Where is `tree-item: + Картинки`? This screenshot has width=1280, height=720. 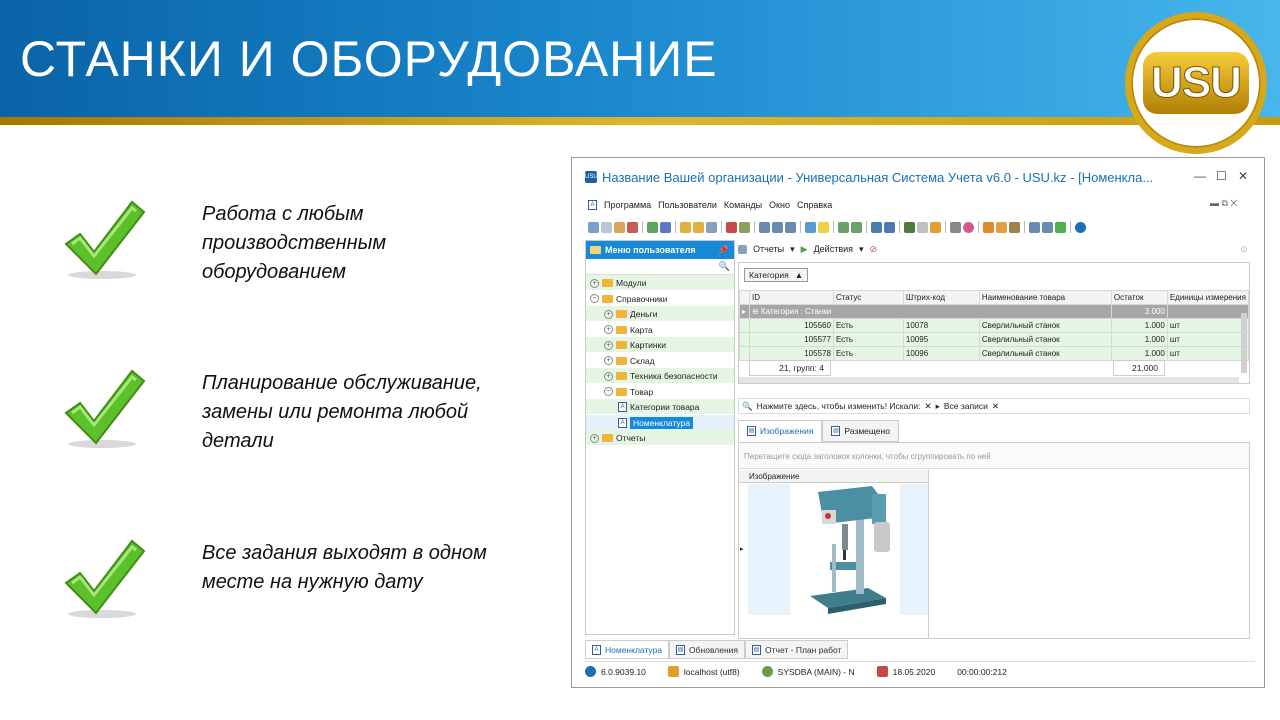
tree-item: + Картинки is located at coordinates (635, 345).